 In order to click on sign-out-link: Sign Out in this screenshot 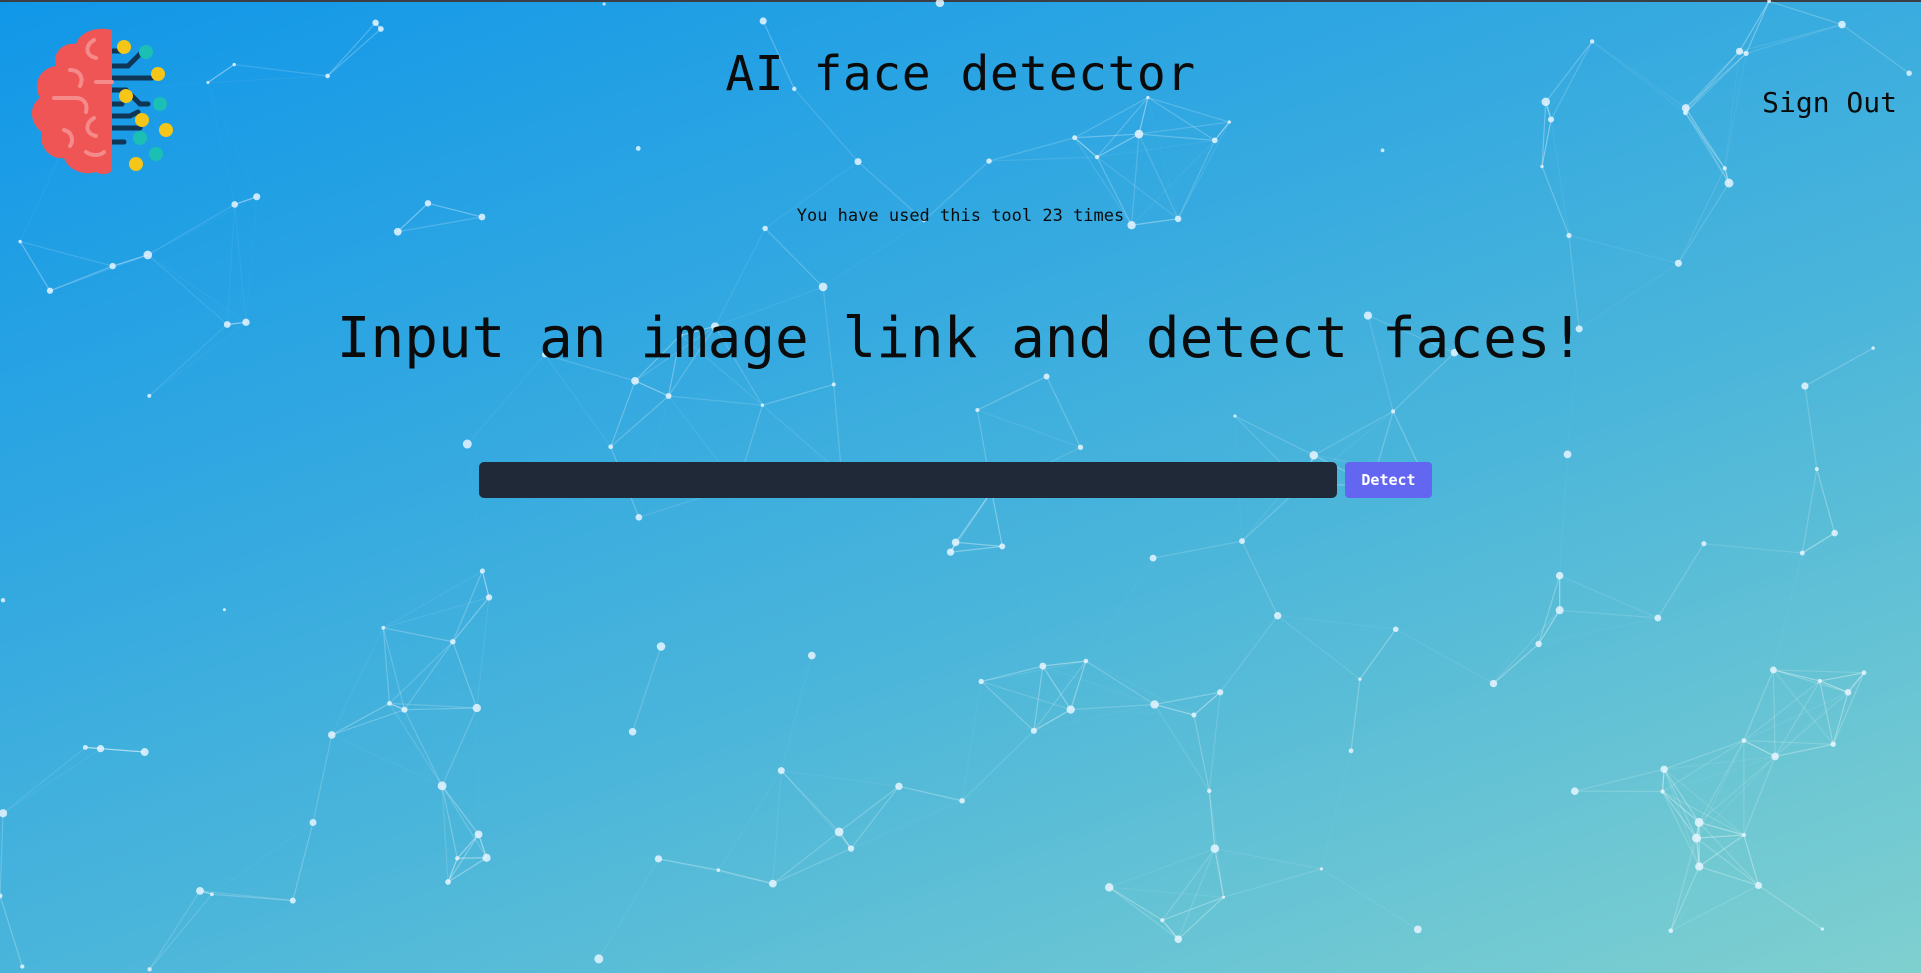, I will do `click(1829, 102)`.